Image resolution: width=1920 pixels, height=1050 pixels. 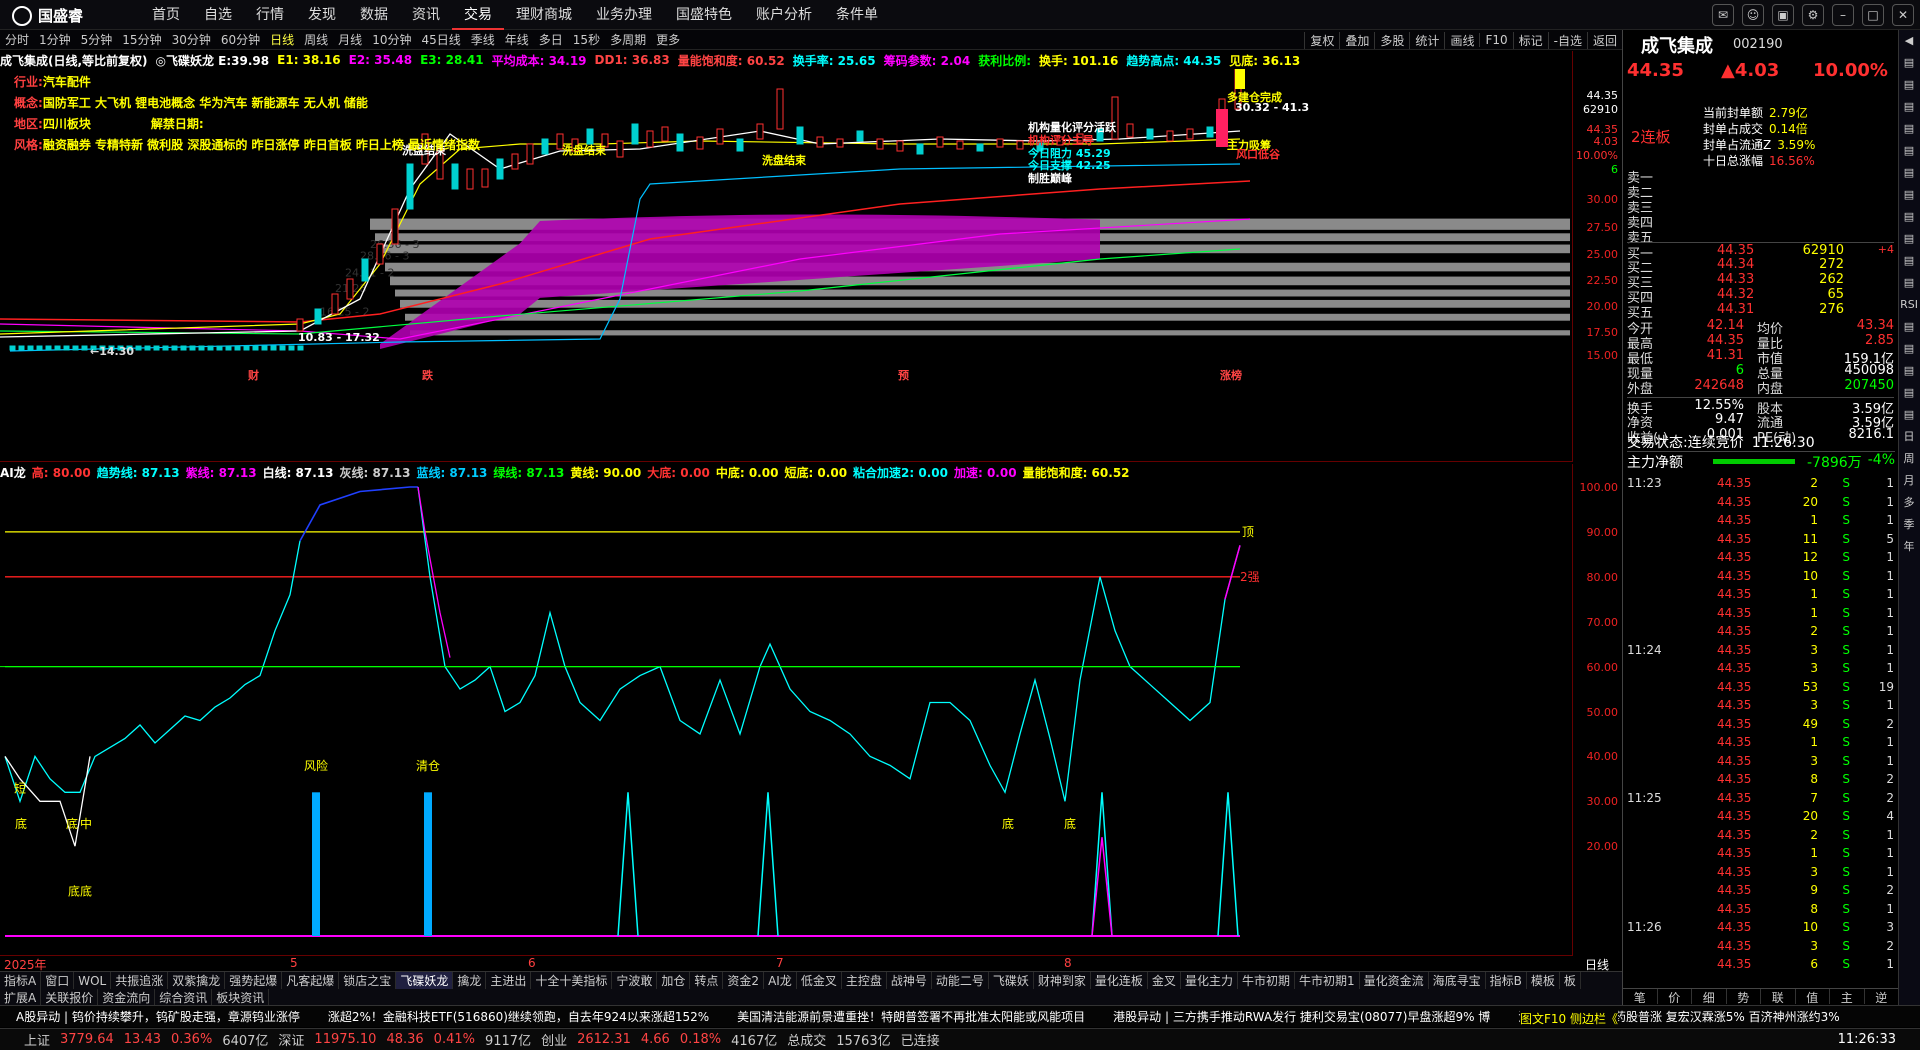 I want to click on quote-tab: 笔, so click(x=1640, y=997).